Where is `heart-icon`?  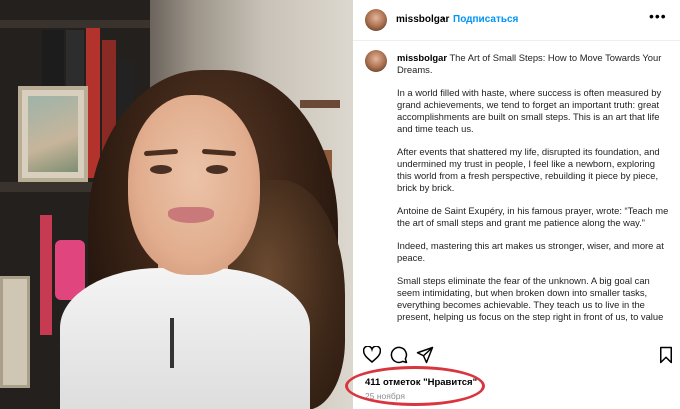 heart-icon is located at coordinates (372, 354).